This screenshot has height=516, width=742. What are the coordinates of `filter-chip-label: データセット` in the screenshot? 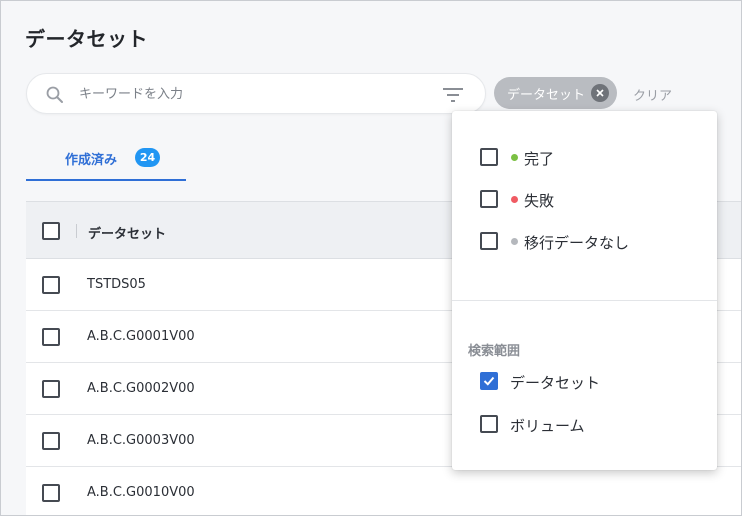 It's located at (546, 95).